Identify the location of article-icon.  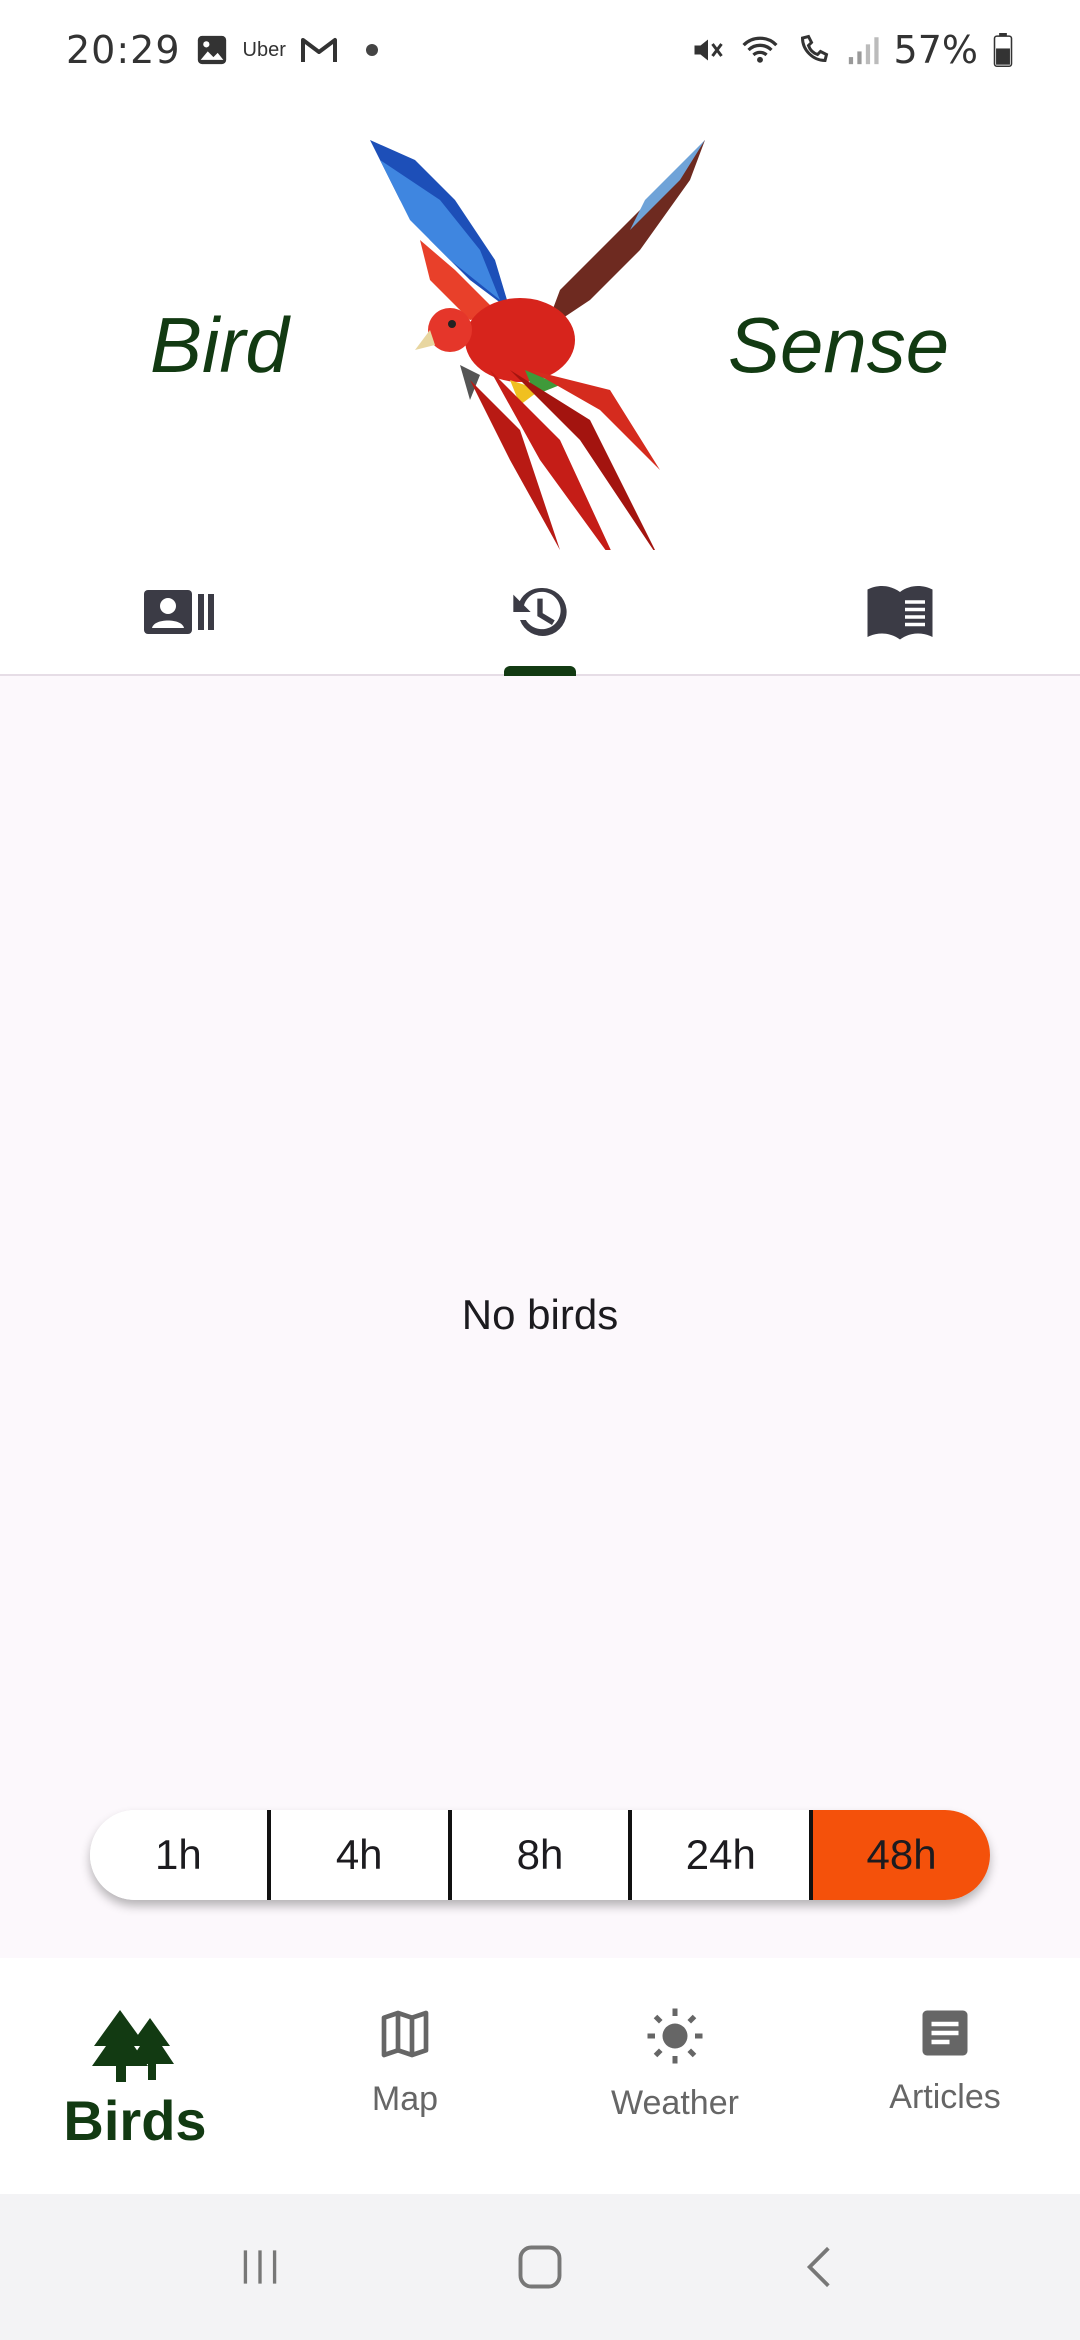
(945, 2033).